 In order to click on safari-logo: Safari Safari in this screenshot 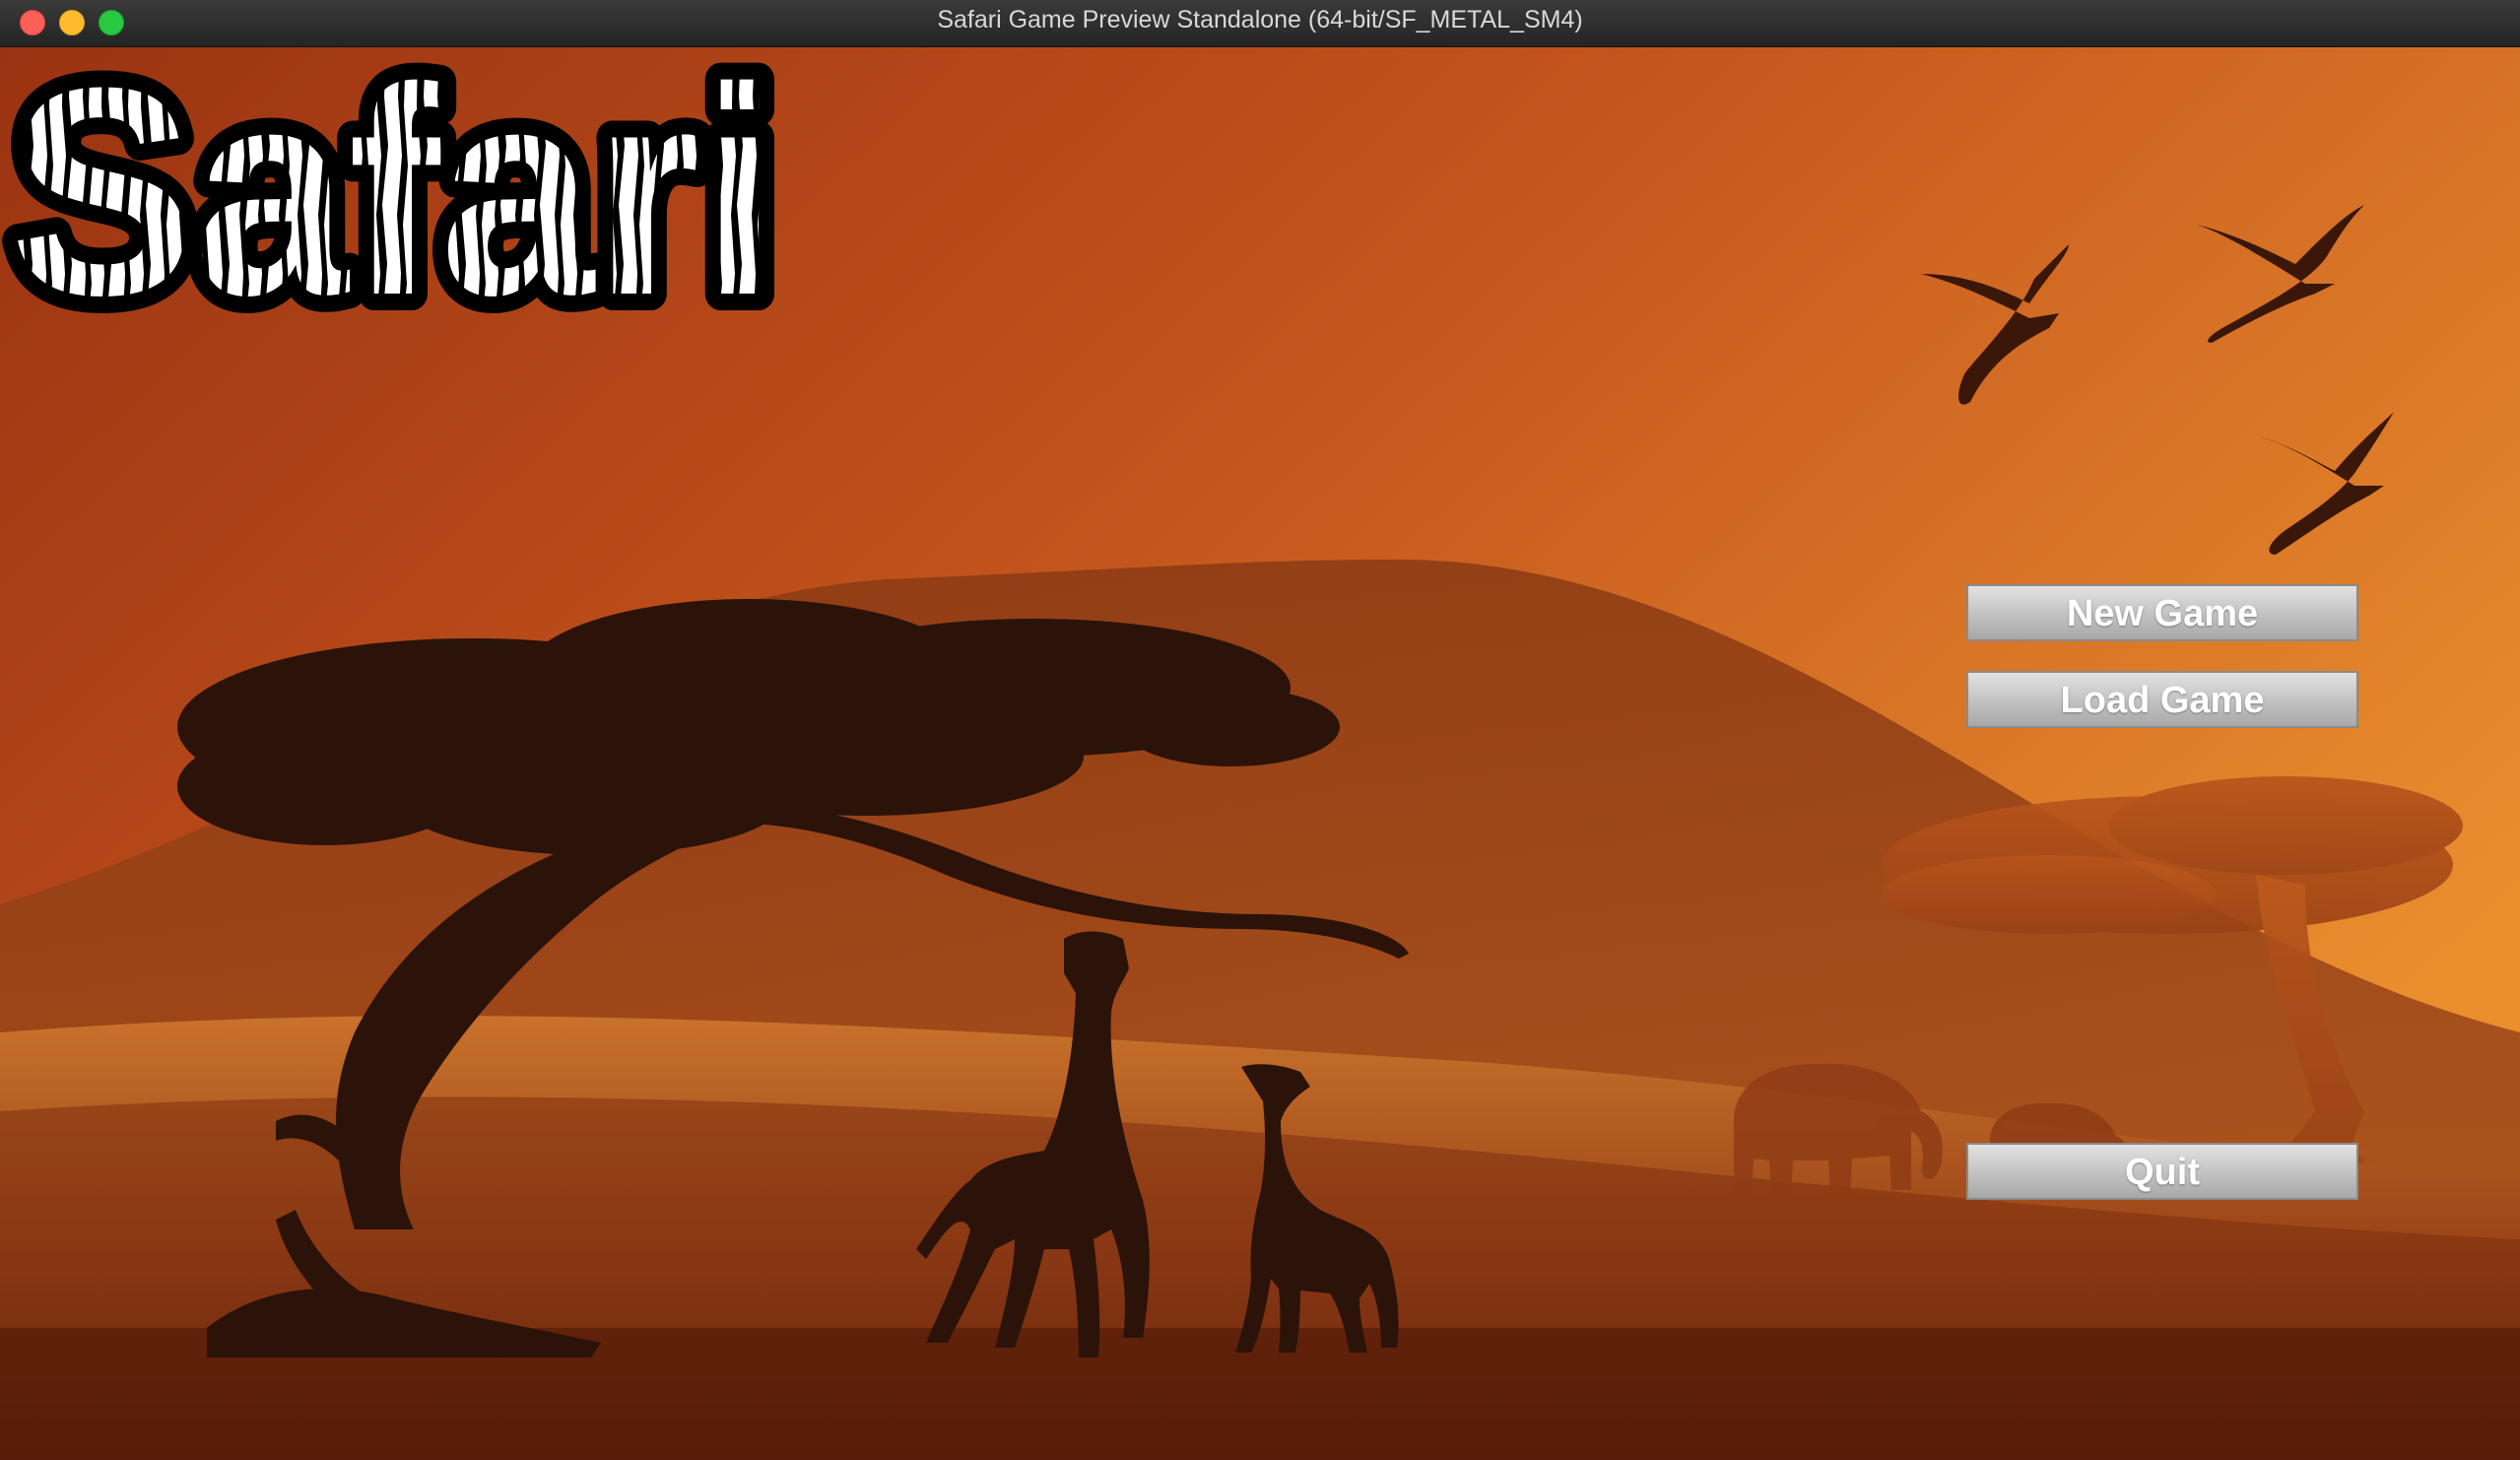, I will do `click(394, 190)`.